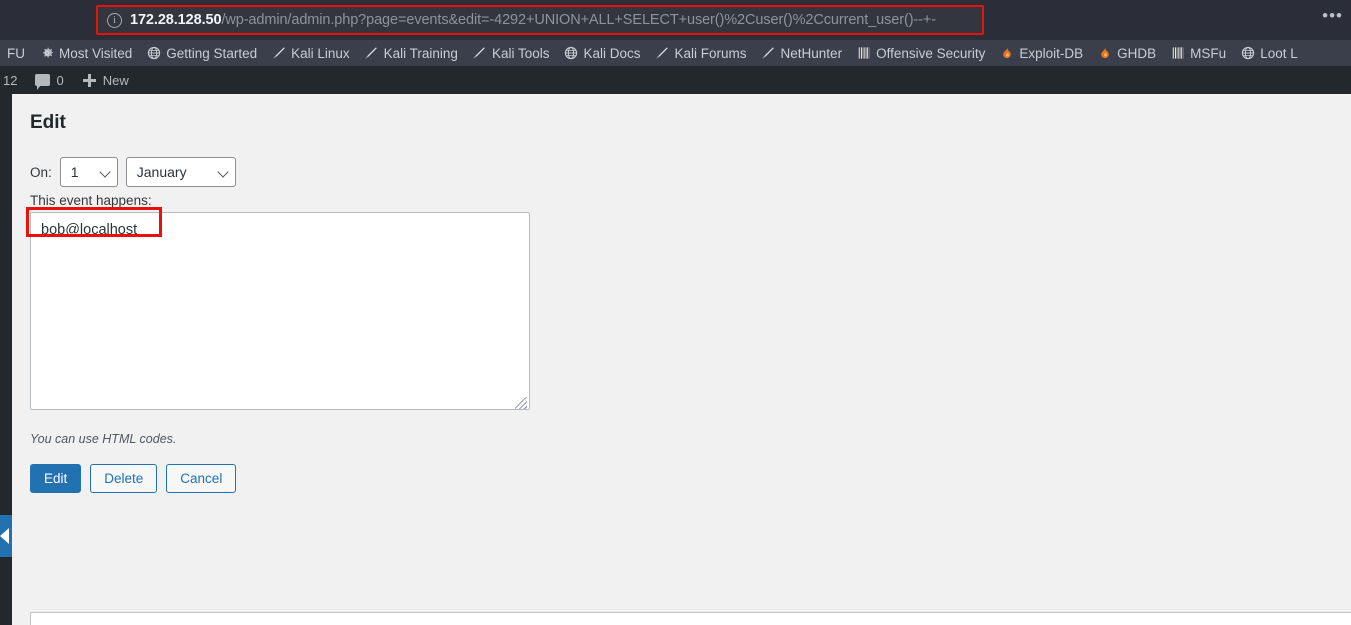 The height and width of the screenshot is (625, 1351). I want to click on event-textarea, so click(280, 311).